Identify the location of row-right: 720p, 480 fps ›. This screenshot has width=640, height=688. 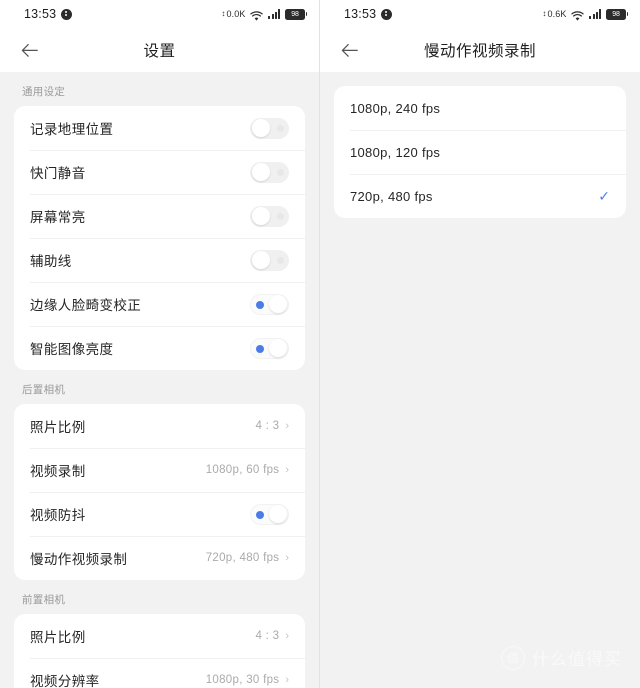
(247, 558).